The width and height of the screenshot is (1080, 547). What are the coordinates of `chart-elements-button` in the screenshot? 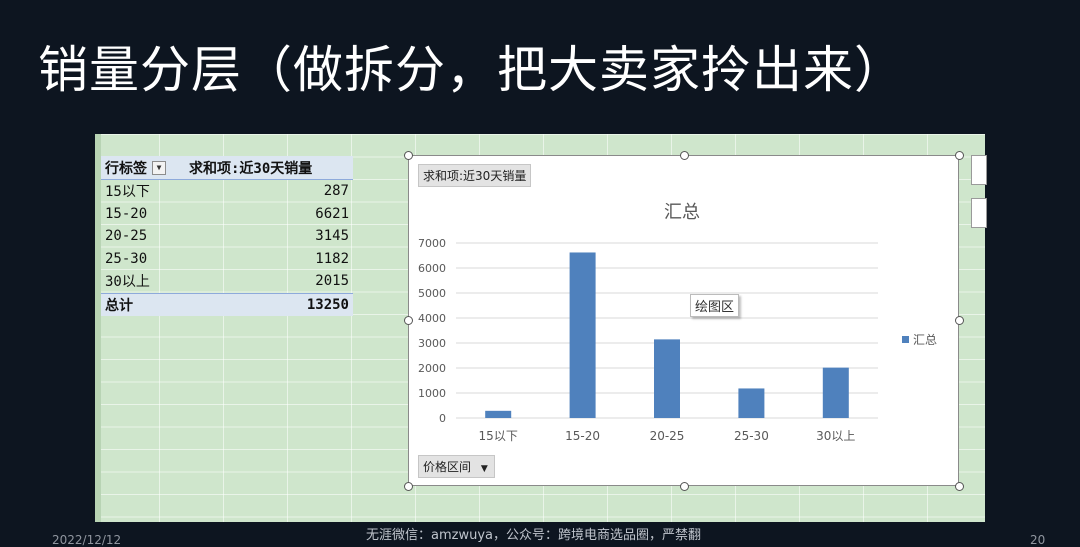 It's located at (979, 170).